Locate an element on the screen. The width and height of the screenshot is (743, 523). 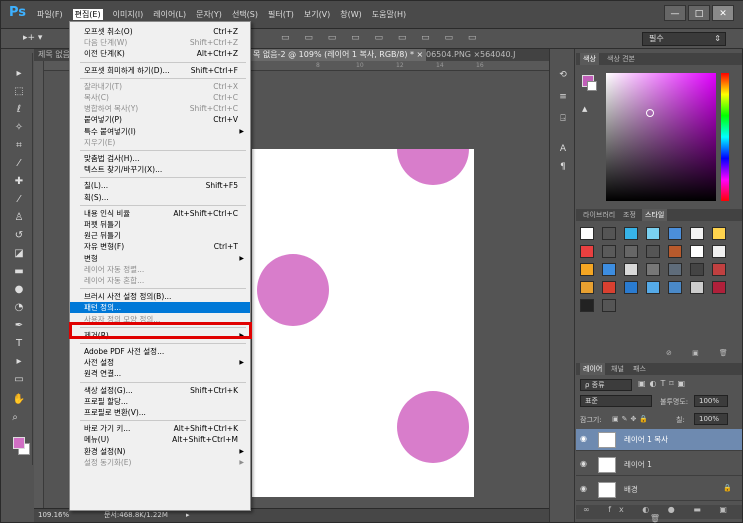
lock-icons: ▣✎✥🔒 is located at coordinates (631, 419).